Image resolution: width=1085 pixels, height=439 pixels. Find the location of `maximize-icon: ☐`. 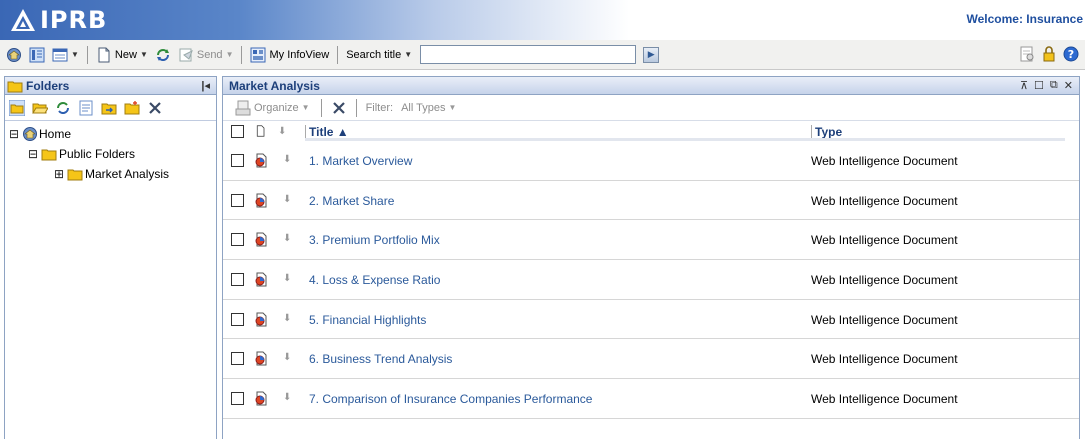

maximize-icon: ☐ is located at coordinates (1039, 85).